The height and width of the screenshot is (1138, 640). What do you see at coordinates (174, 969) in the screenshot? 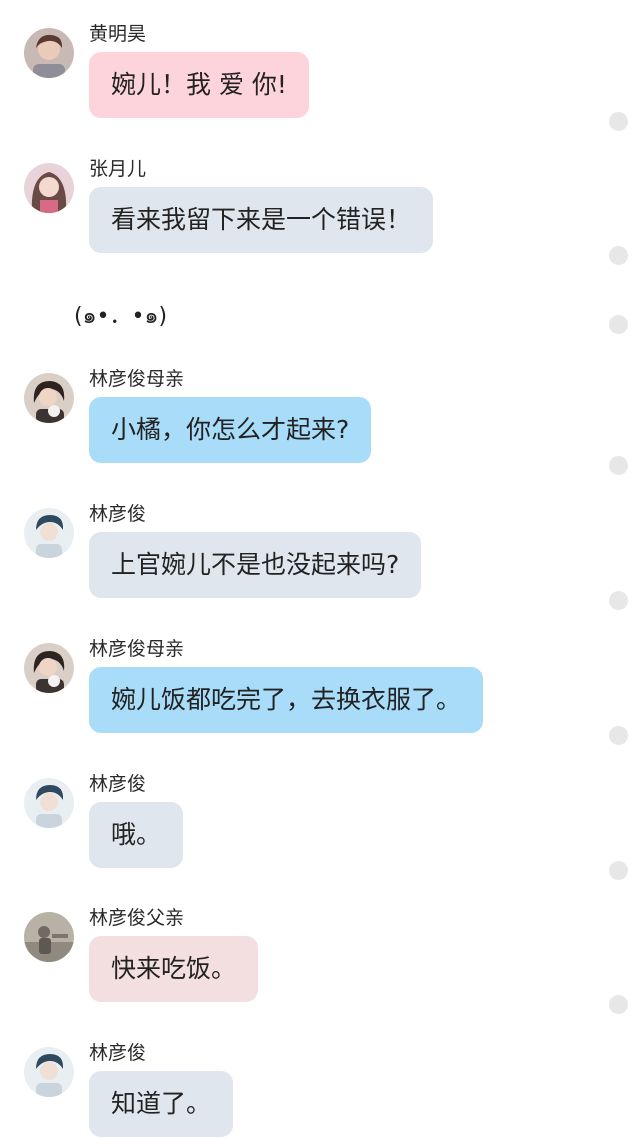
I see `message-bubble: 快来吃饭。` at bounding box center [174, 969].